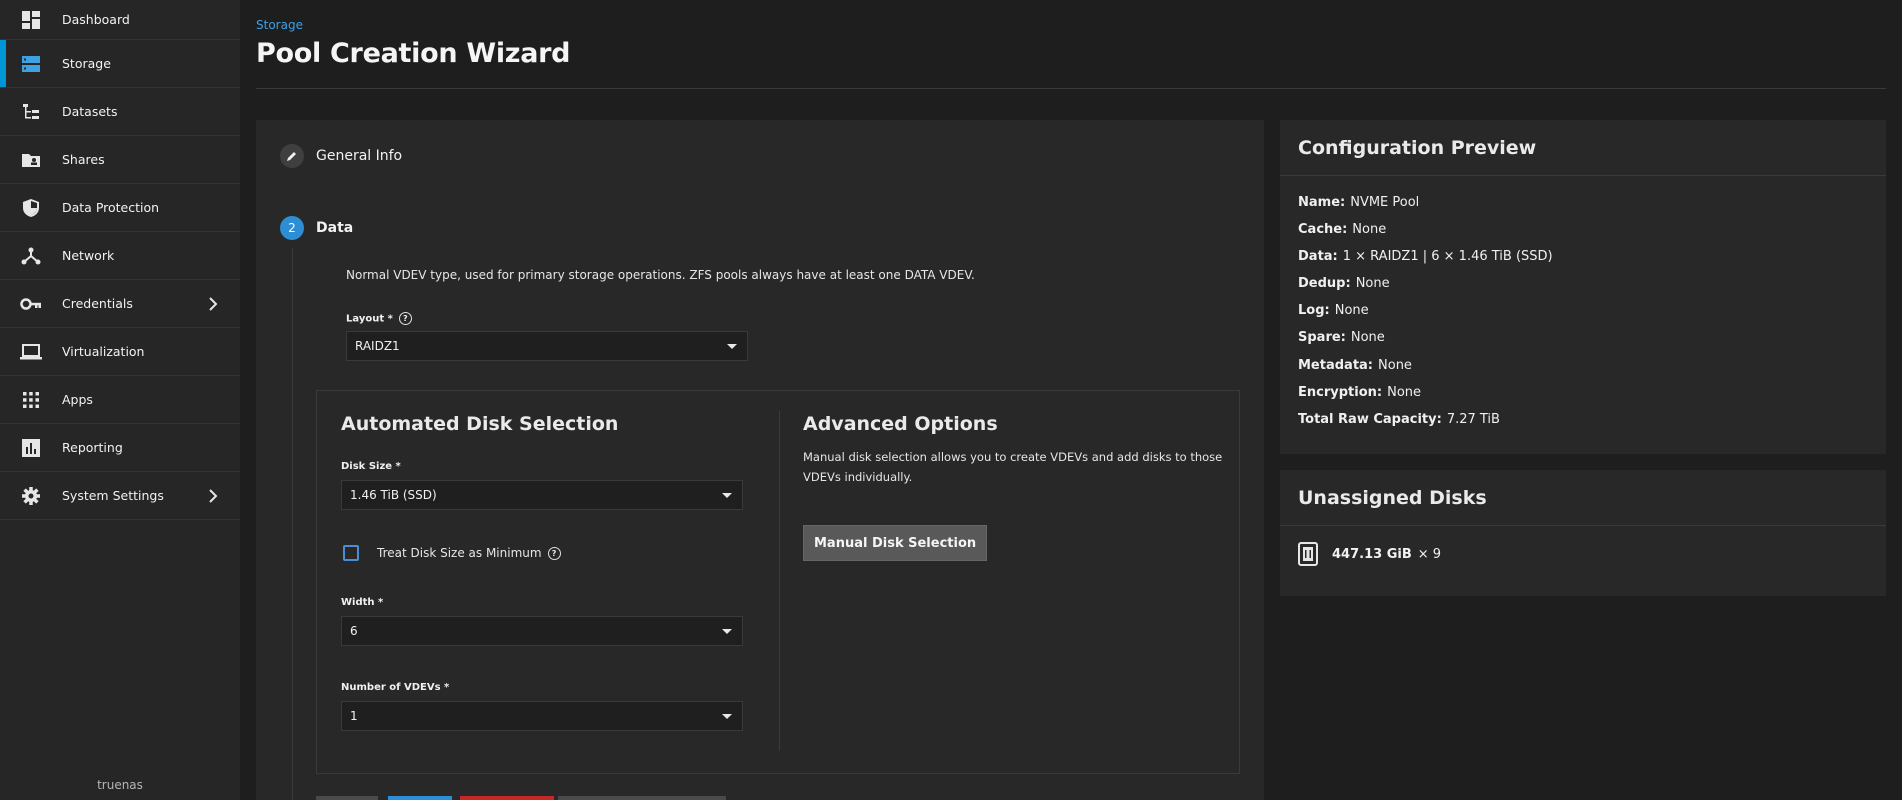 The image size is (1902, 800). What do you see at coordinates (377, 346) in the screenshot?
I see `layout-select-value: RAIDZ1` at bounding box center [377, 346].